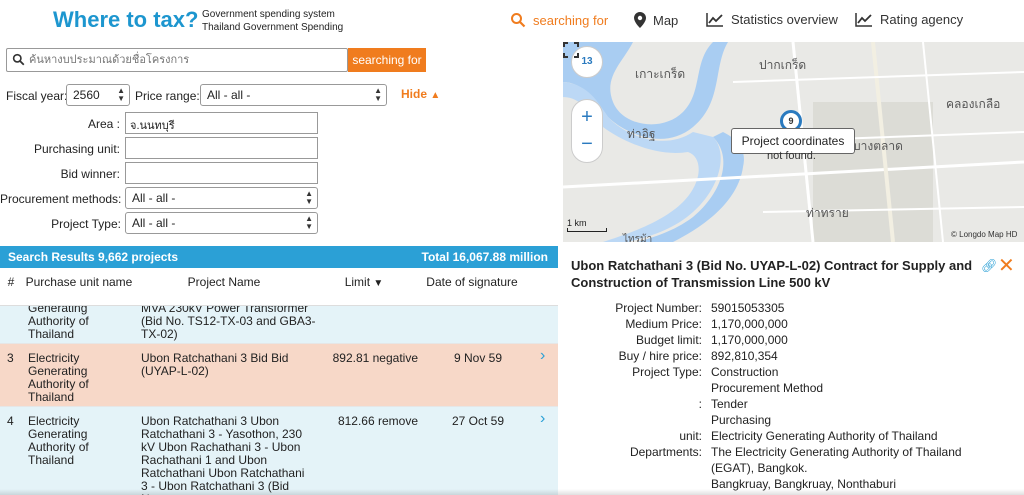  I want to click on site-logo: Where to tax?, so click(125, 20).